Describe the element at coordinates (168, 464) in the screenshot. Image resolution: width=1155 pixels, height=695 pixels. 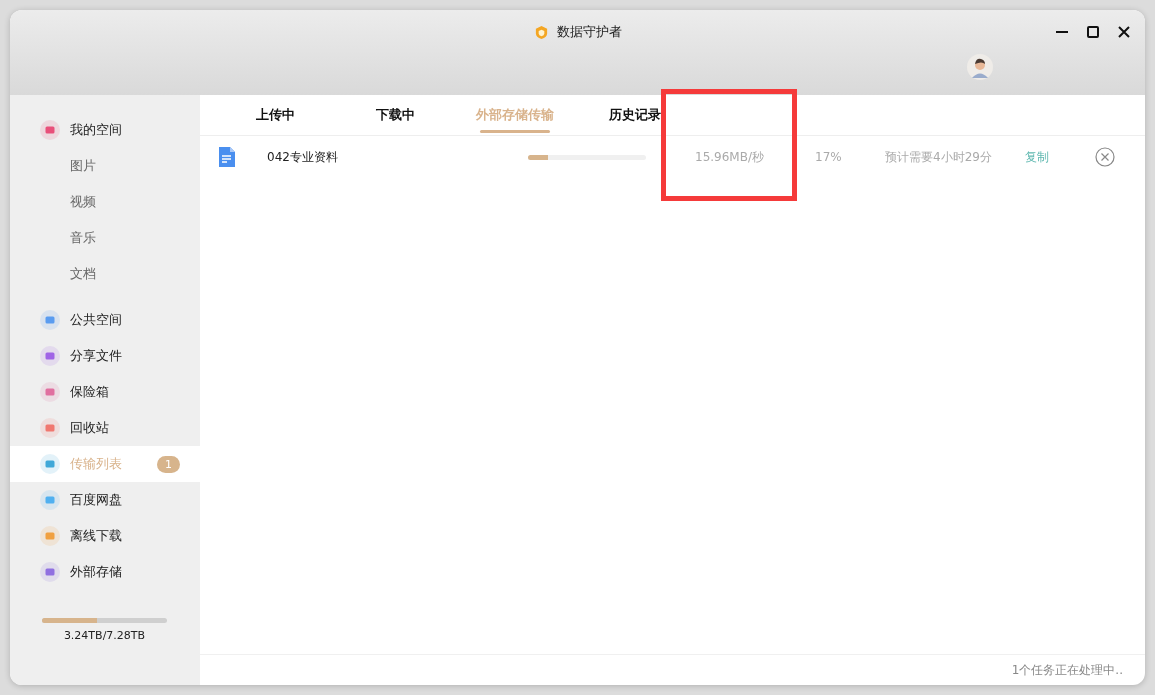
I see `count-badge: 1` at that location.